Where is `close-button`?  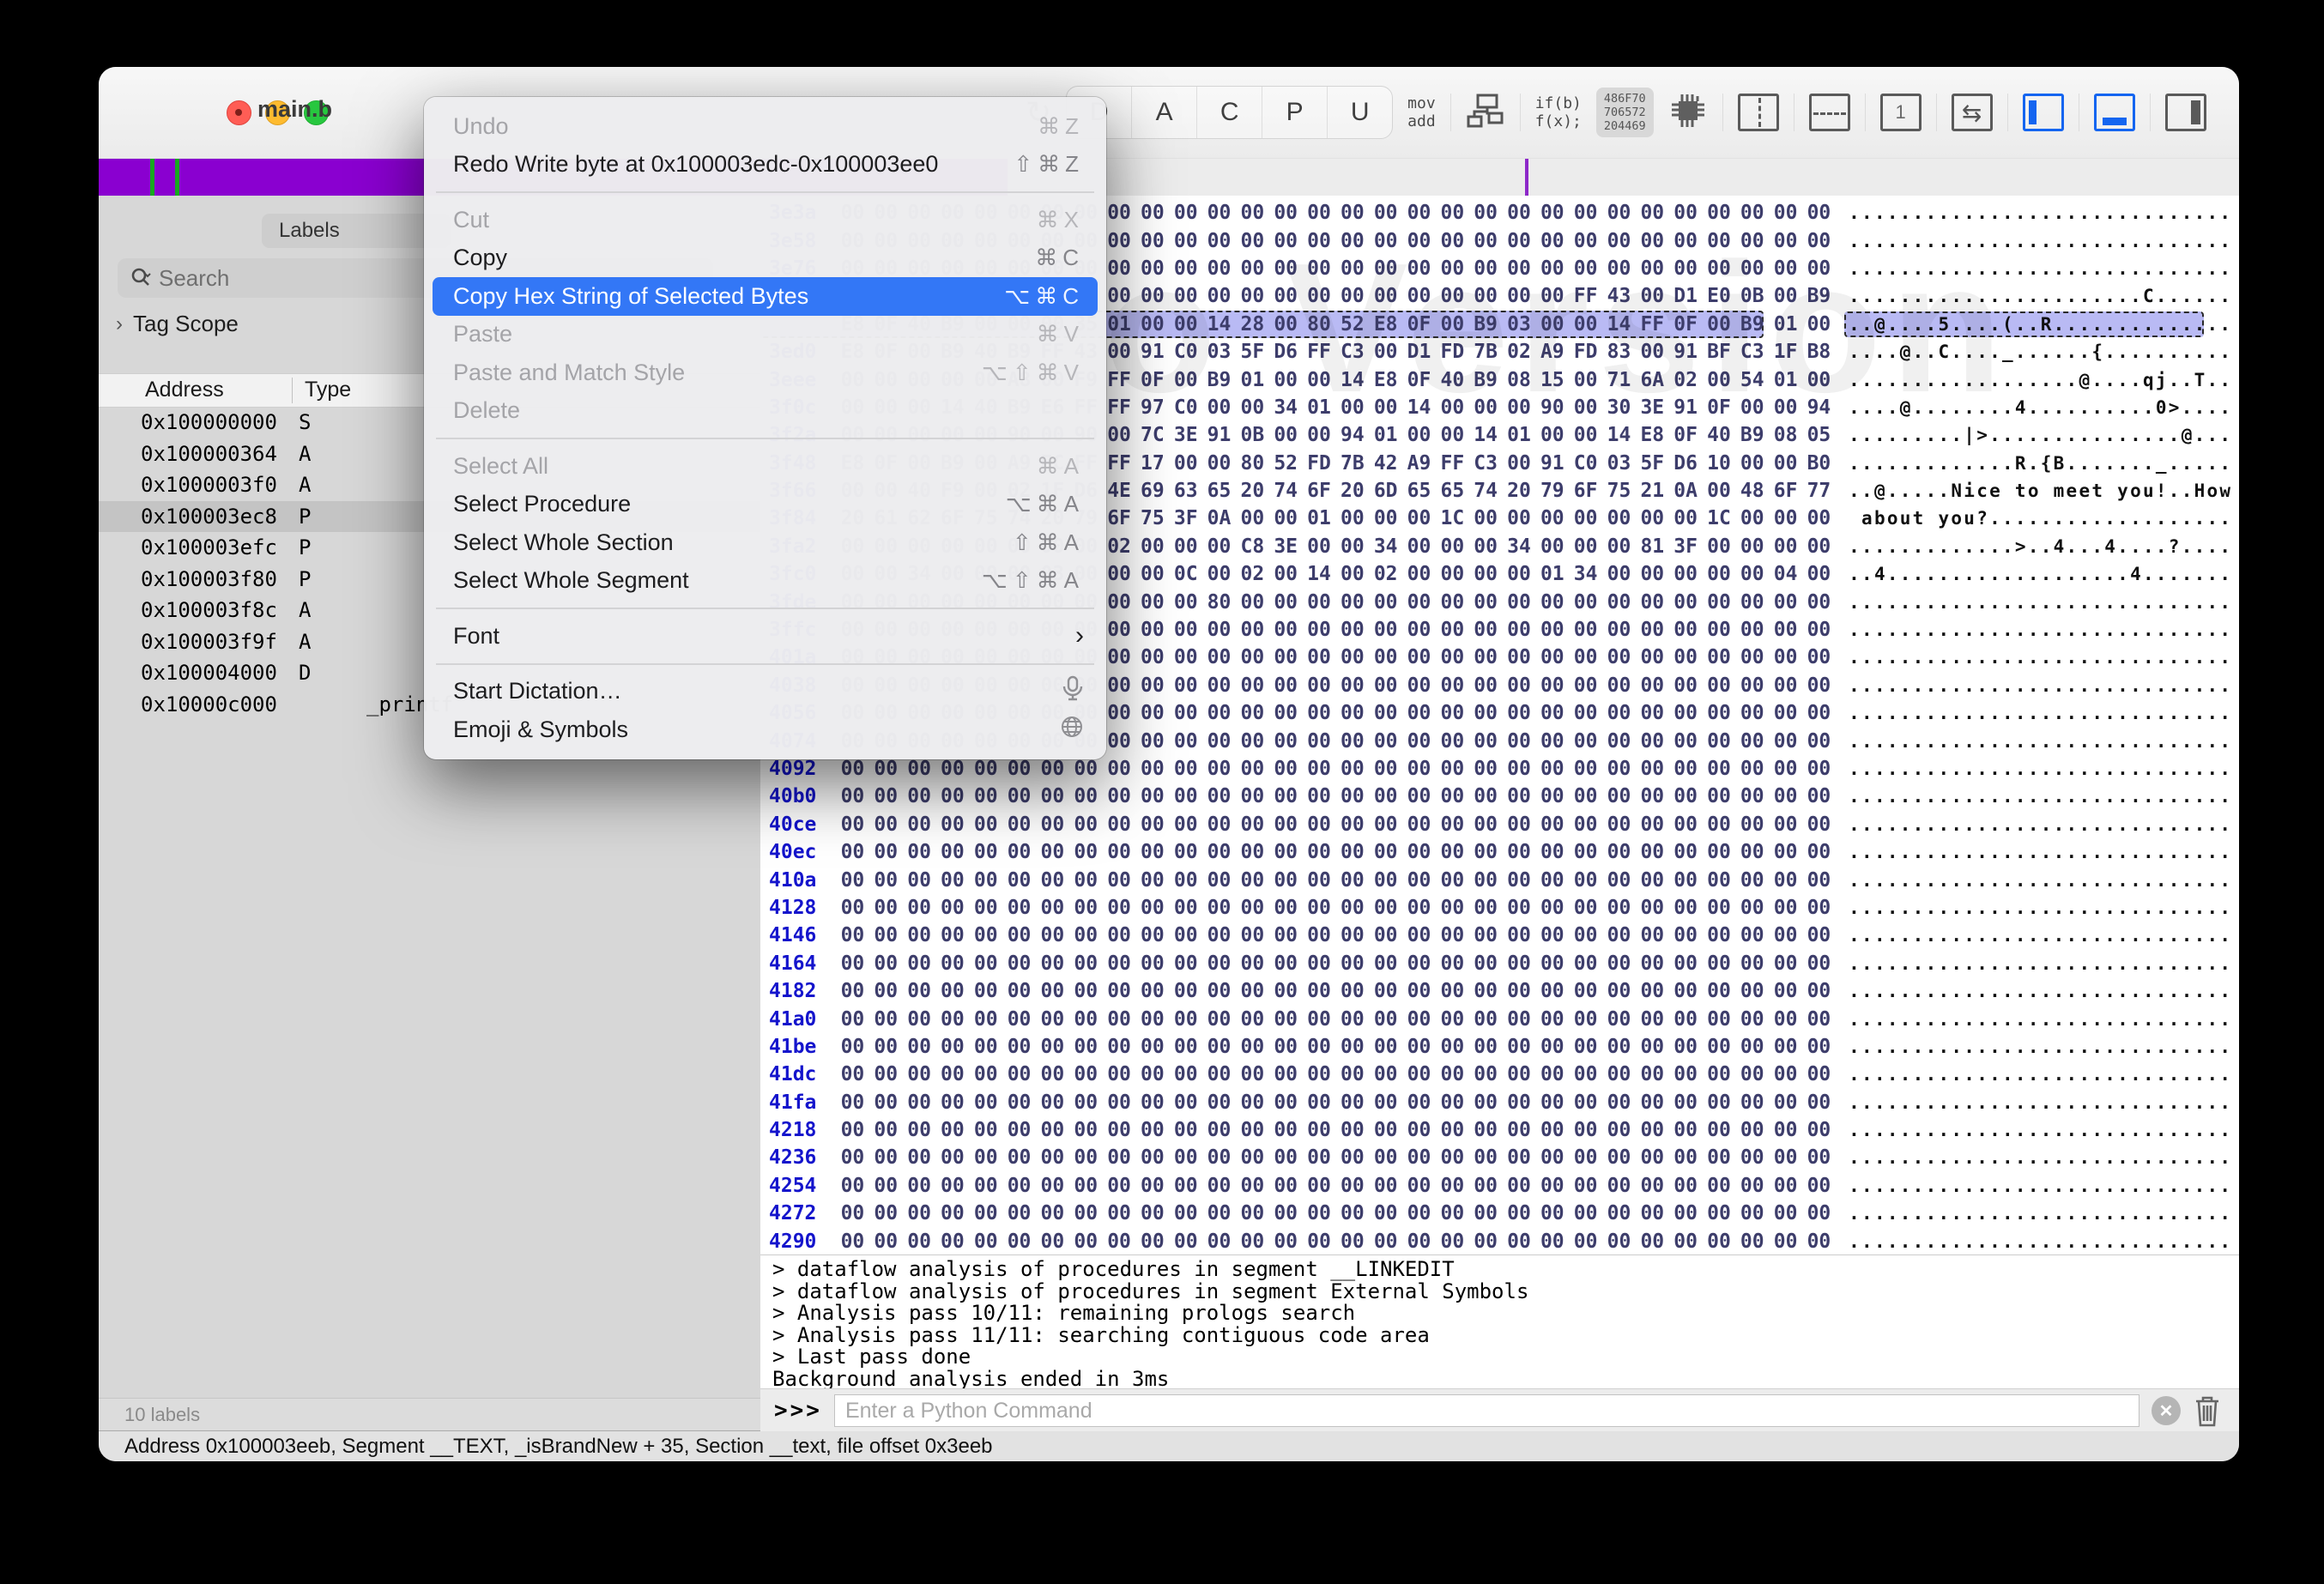
close-button is located at coordinates (239, 113).